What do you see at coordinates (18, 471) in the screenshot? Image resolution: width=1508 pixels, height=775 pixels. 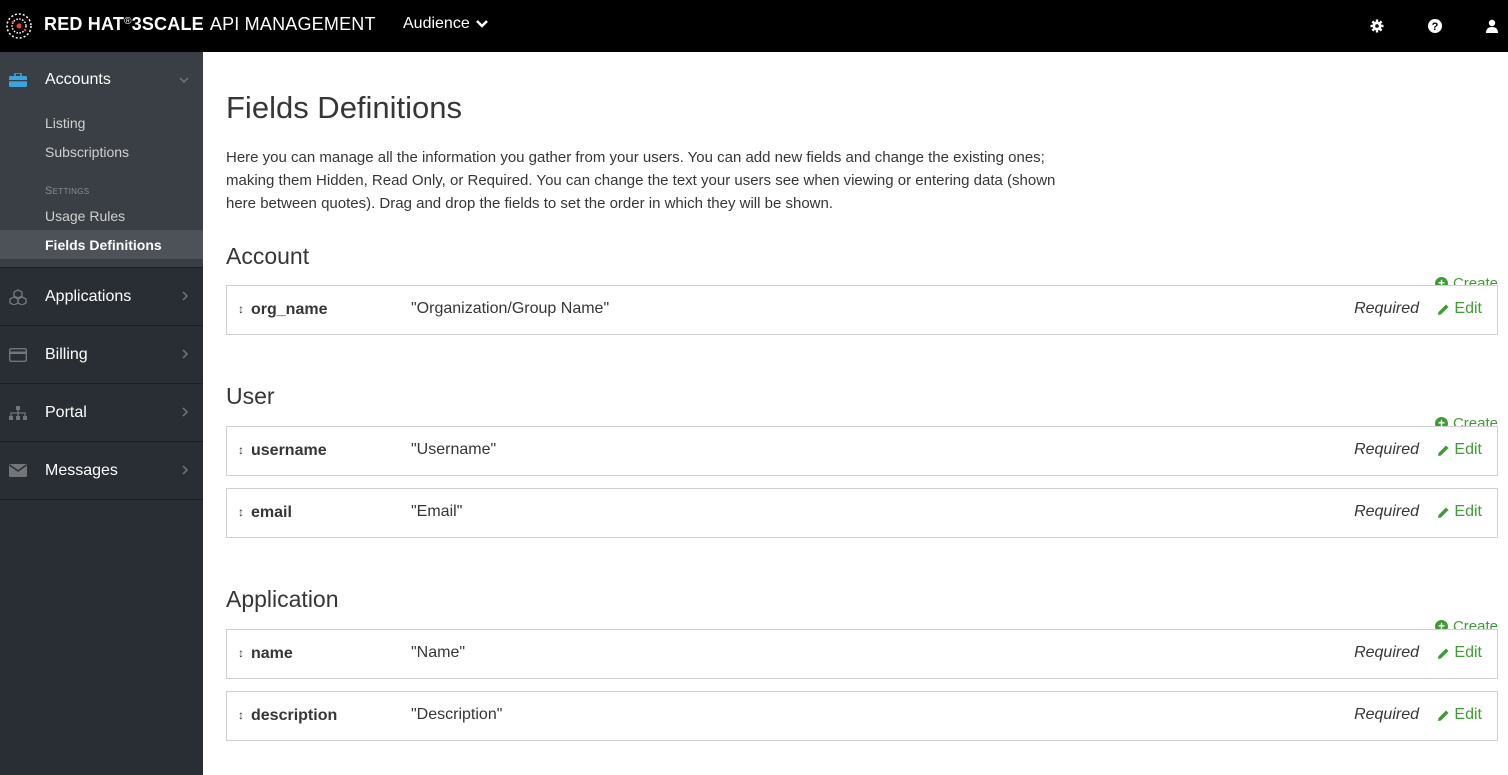 I see `envelope-icon` at bounding box center [18, 471].